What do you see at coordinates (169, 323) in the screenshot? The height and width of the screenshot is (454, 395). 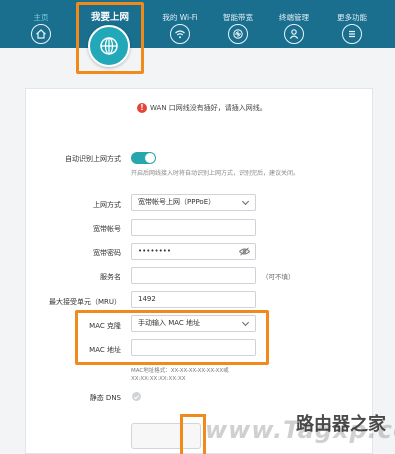 I see `mac-clone-value: 手动输入 MAC 地址` at bounding box center [169, 323].